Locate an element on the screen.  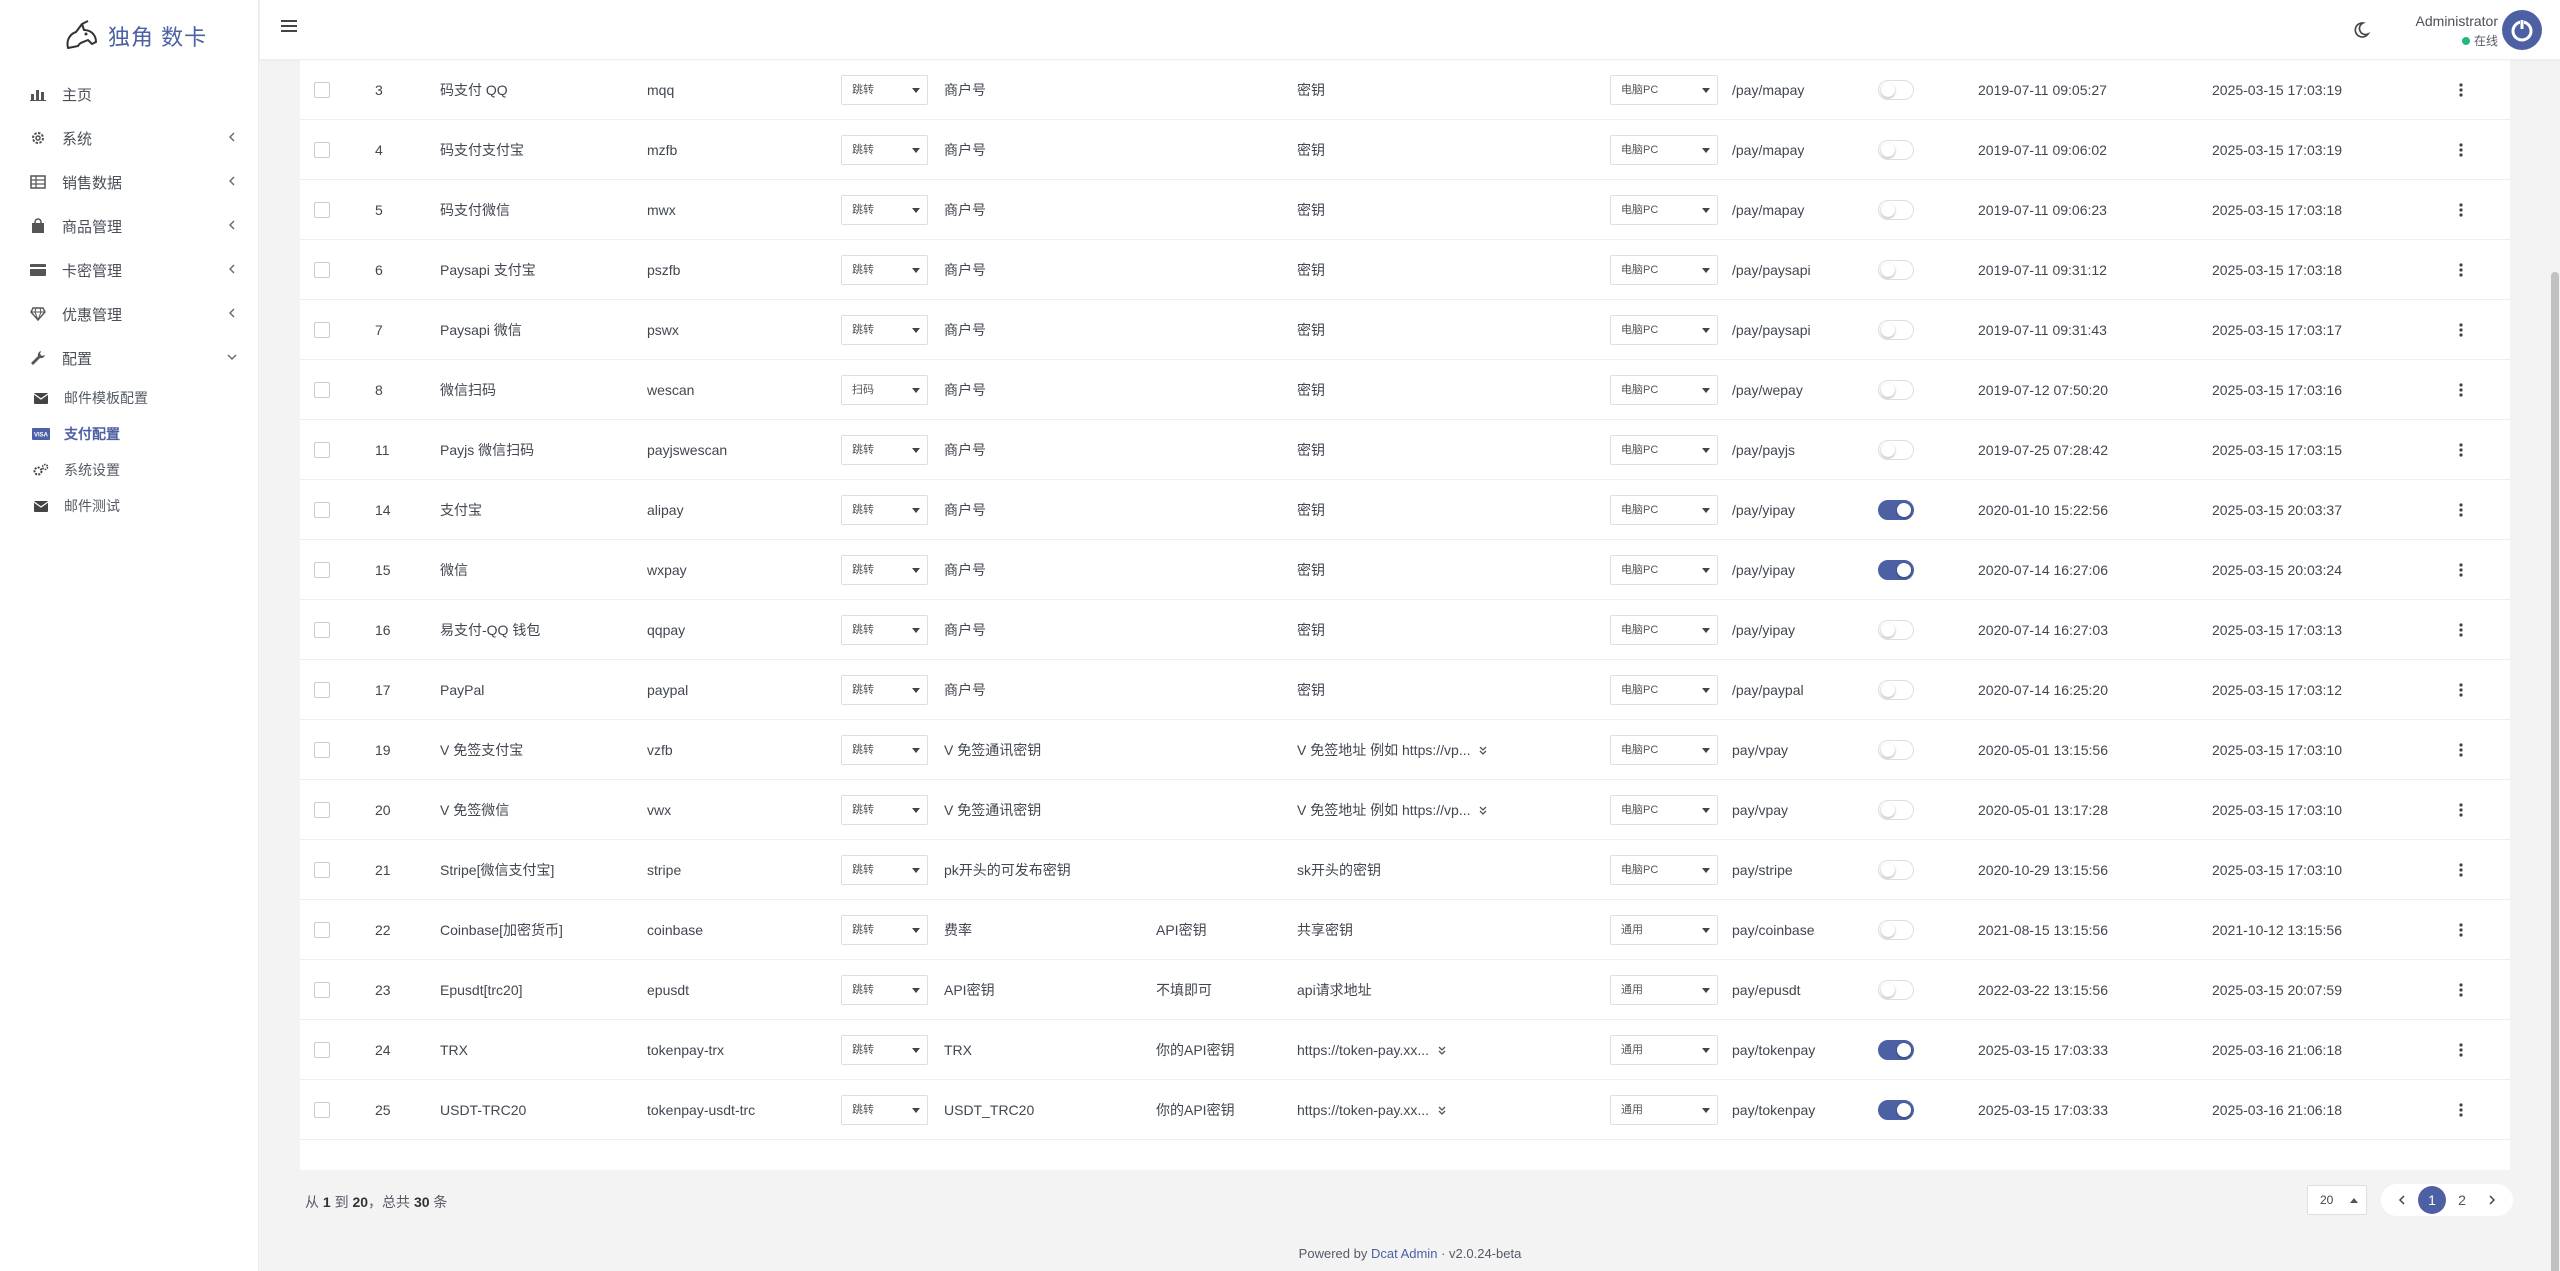
sidebar-subitem-0: 邮件模板配置 is located at coordinates (129, 398).